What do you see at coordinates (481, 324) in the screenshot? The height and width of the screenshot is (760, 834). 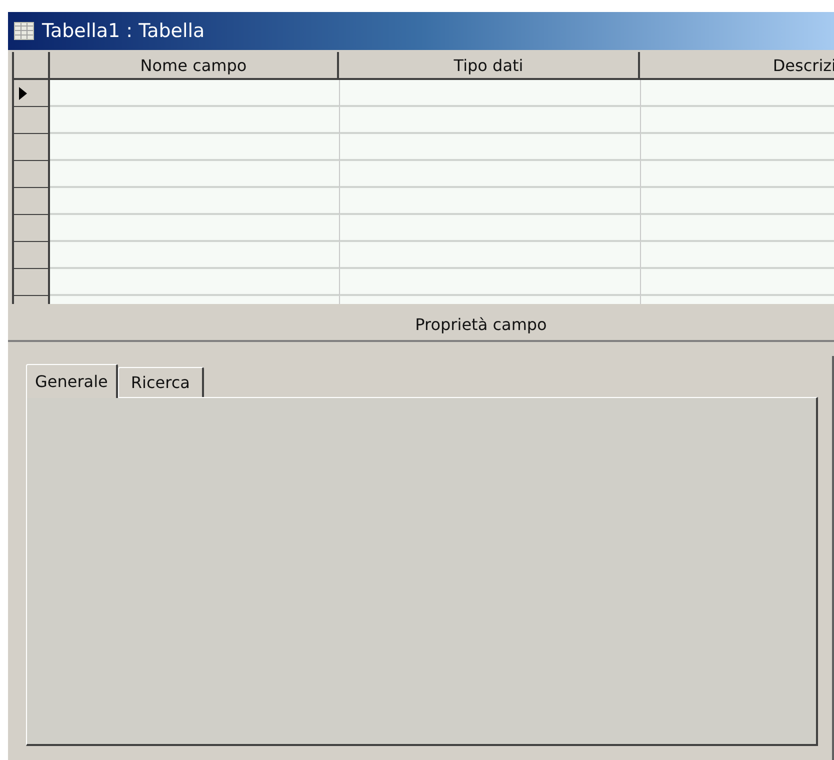 I see `section-title: Proprietà campo` at bounding box center [481, 324].